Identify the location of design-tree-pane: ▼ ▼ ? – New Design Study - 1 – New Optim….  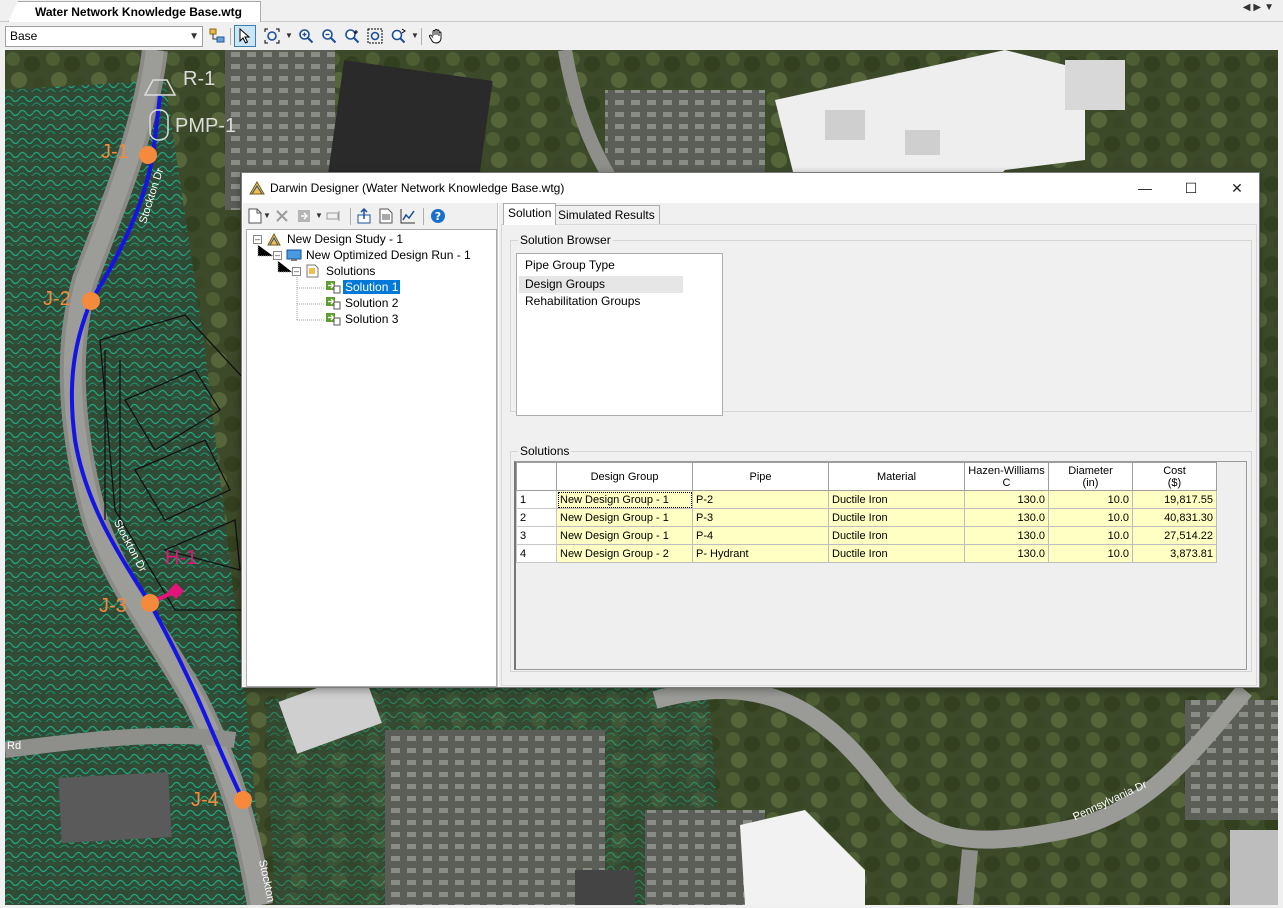
(370, 445).